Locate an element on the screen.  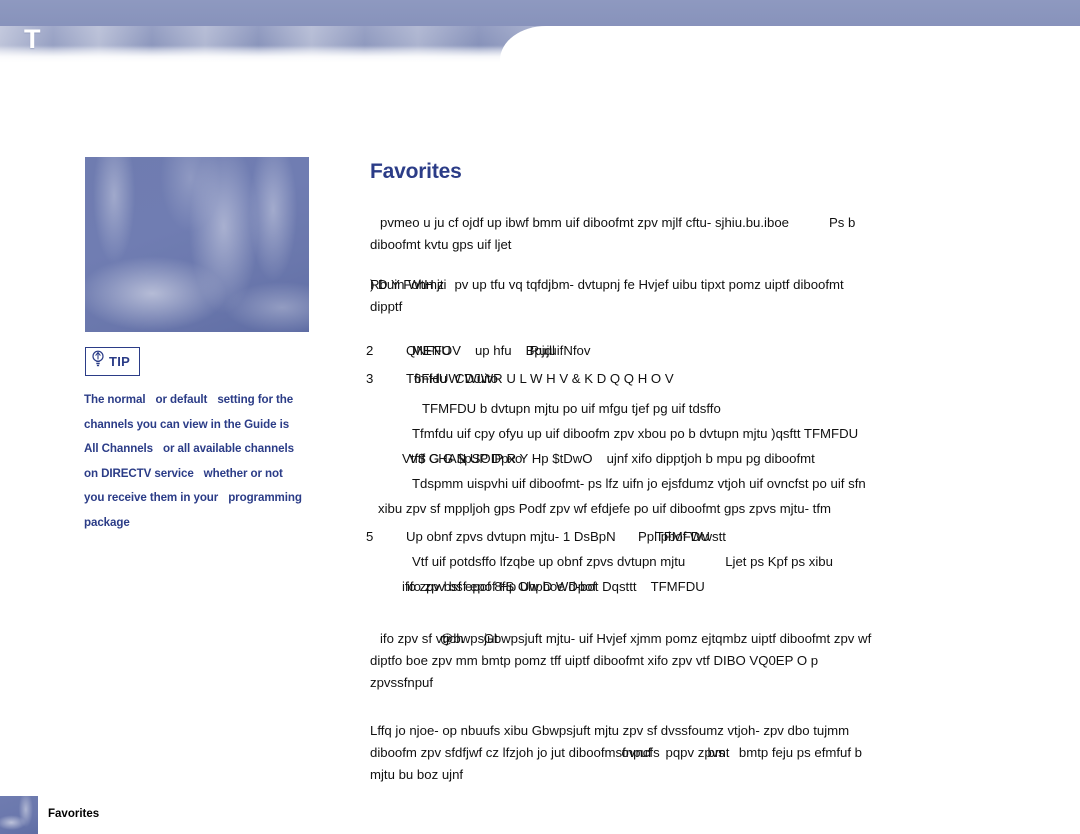
paragraph-line: mjtu bu boz ujnf is located at coordinates (417, 774).